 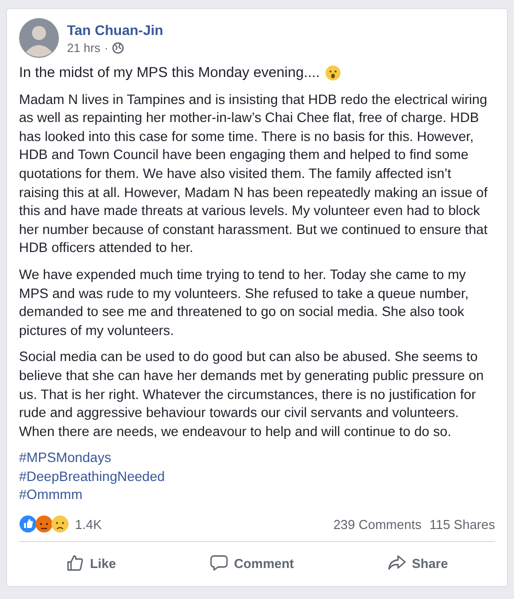 I want to click on shares-count: 115 Shares, so click(x=462, y=524).